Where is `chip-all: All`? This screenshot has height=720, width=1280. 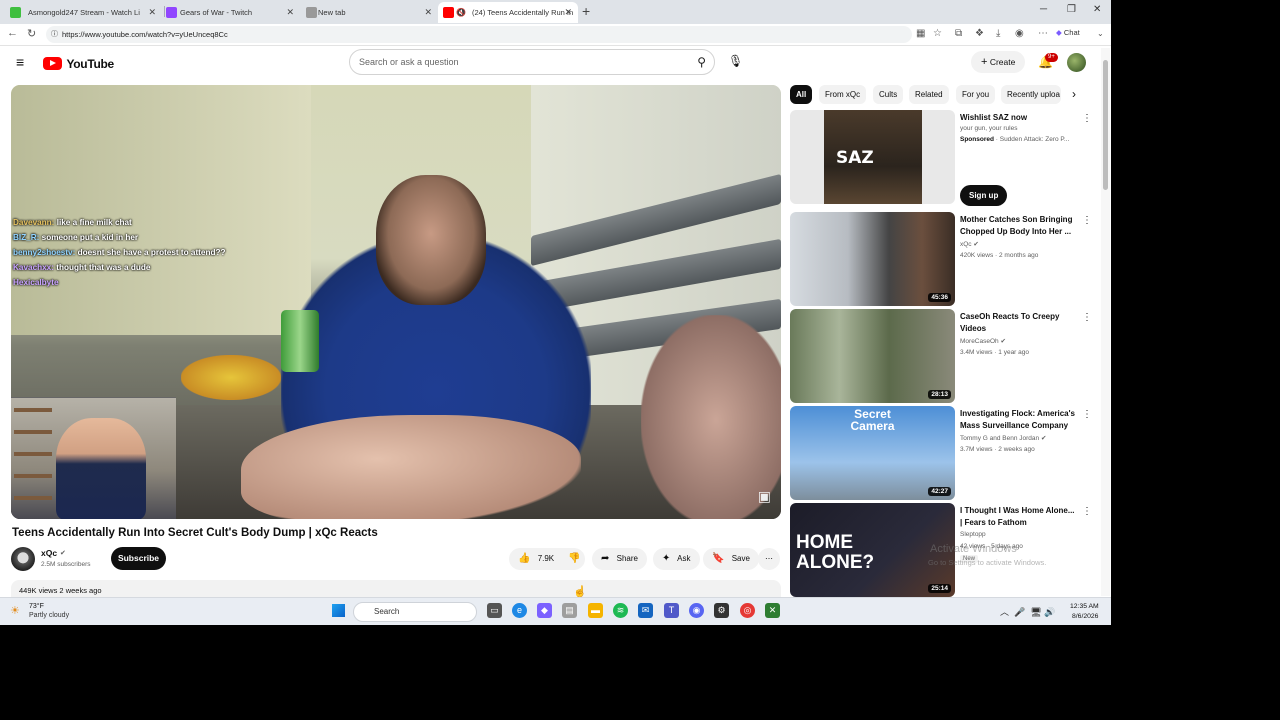
chip-all: All is located at coordinates (801, 94).